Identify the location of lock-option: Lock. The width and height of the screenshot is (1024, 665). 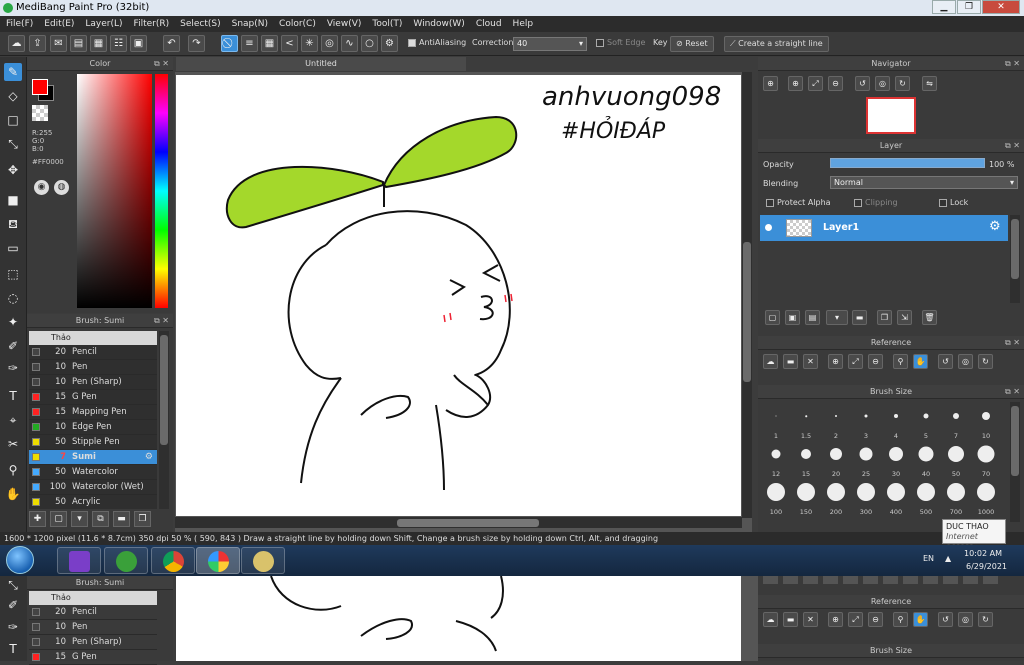
(953, 202).